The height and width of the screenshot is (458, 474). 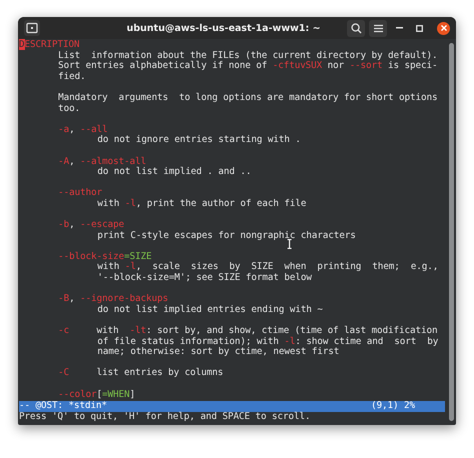 I want to click on terminal-line: --color[=WHEN], so click(x=97, y=395).